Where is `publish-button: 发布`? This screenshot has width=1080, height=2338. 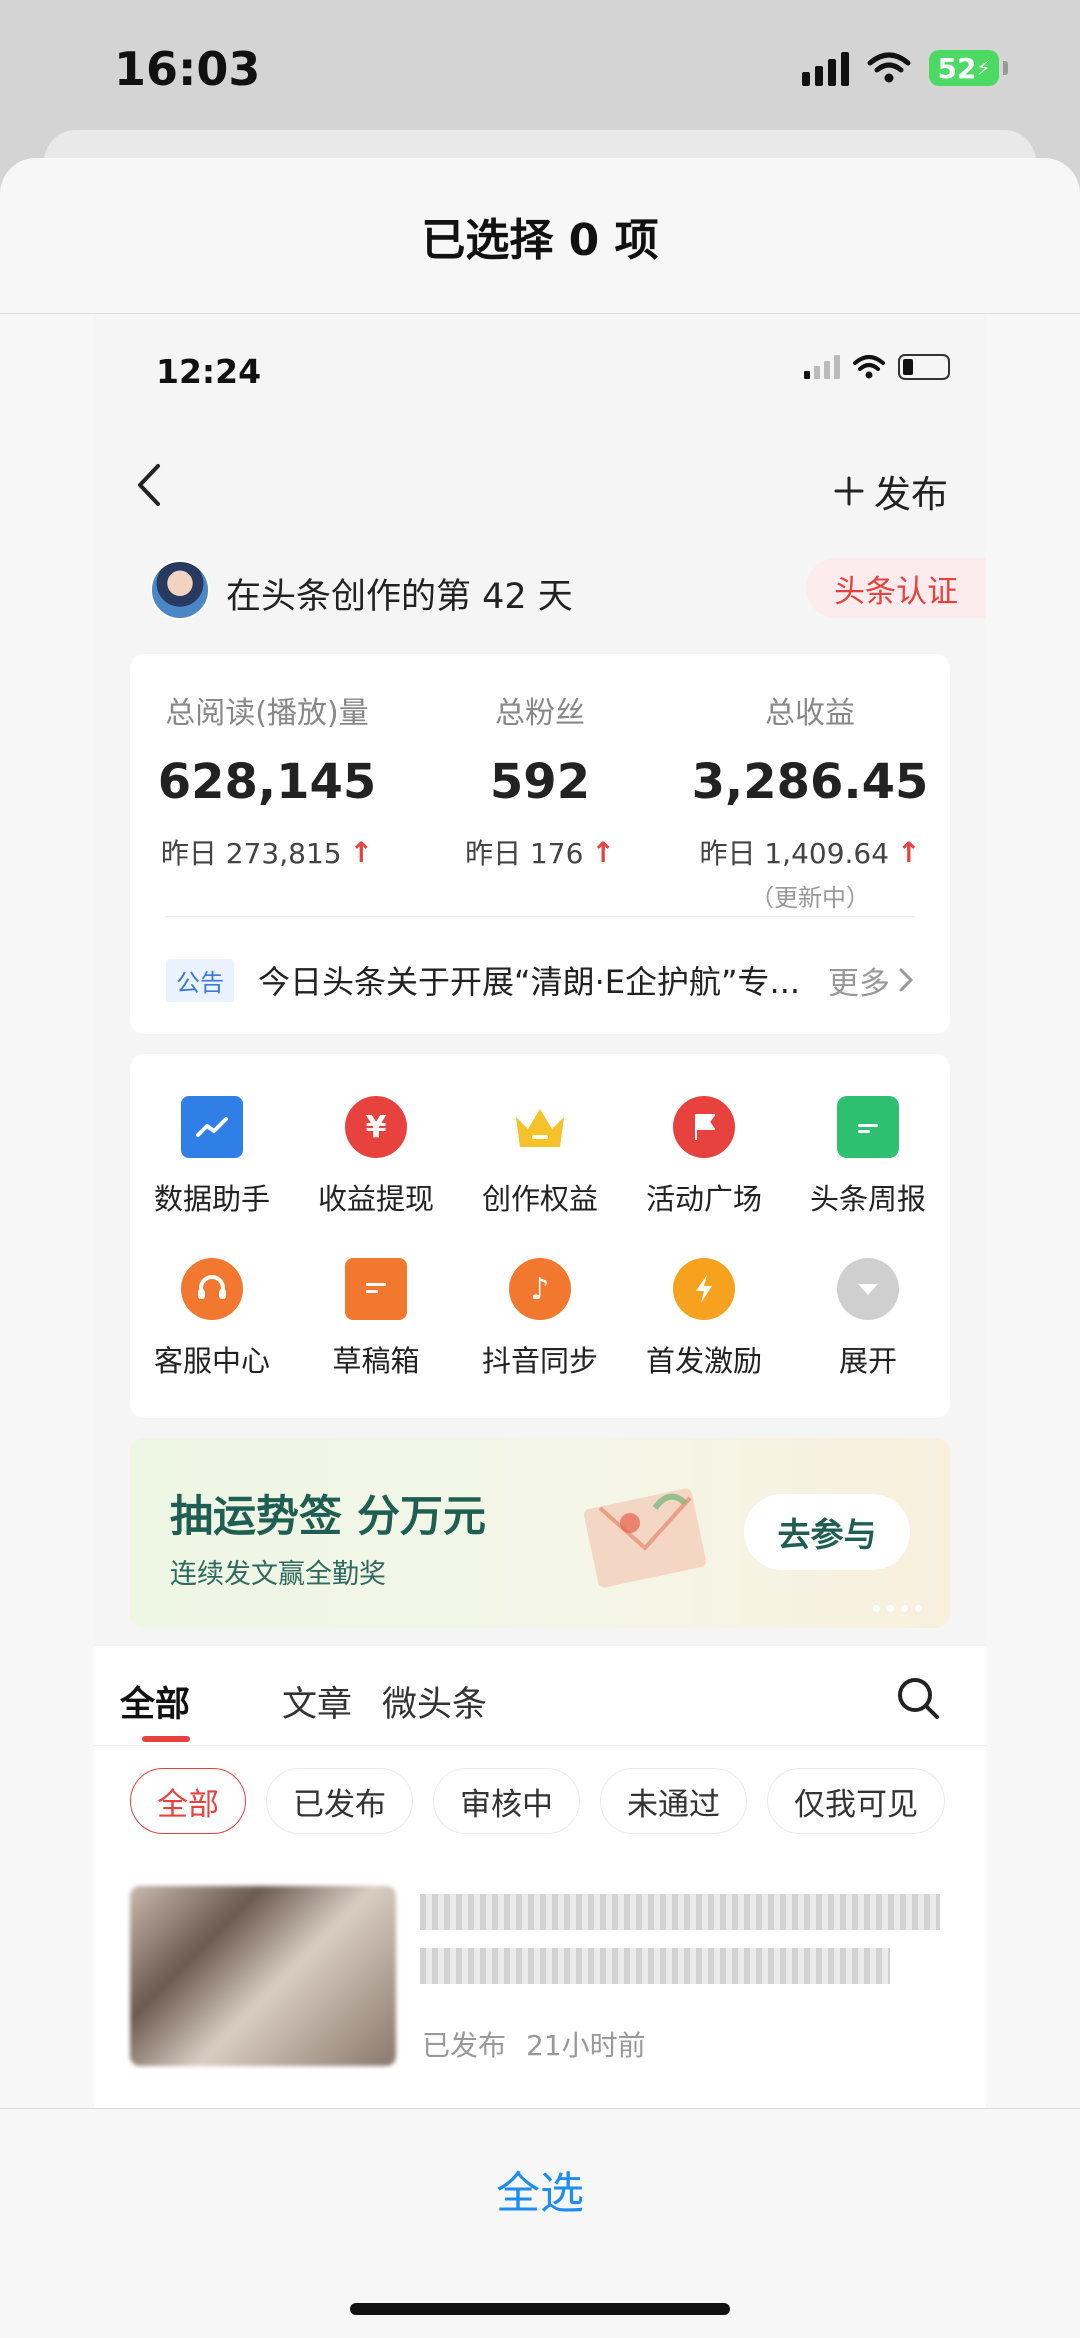 publish-button: 发布 is located at coordinates (891, 491).